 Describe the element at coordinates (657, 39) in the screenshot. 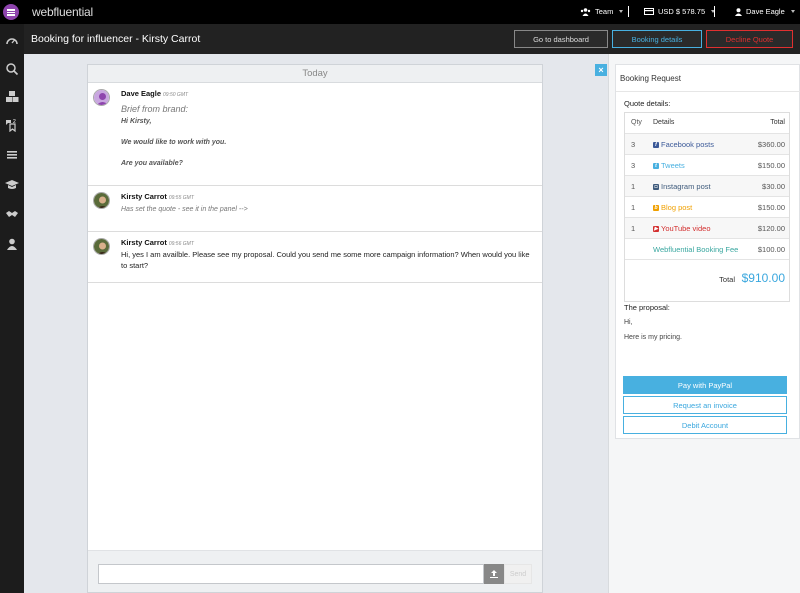

I see `booking-details-button: Booking details` at that location.